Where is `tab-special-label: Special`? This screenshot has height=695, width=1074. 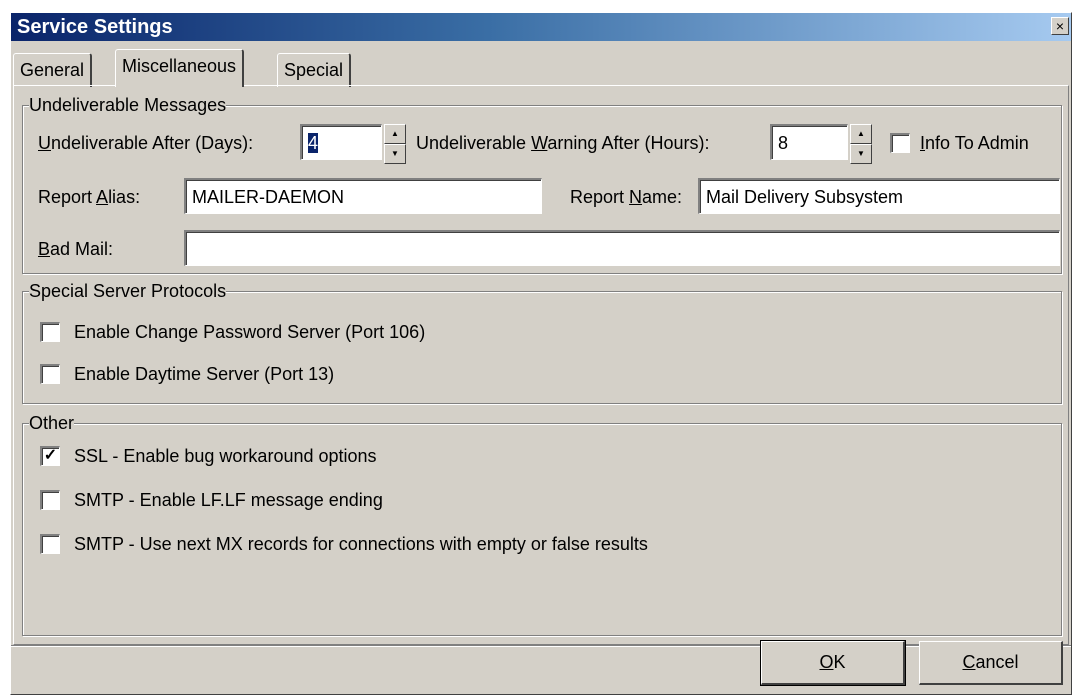
tab-special-label: Special is located at coordinates (314, 70).